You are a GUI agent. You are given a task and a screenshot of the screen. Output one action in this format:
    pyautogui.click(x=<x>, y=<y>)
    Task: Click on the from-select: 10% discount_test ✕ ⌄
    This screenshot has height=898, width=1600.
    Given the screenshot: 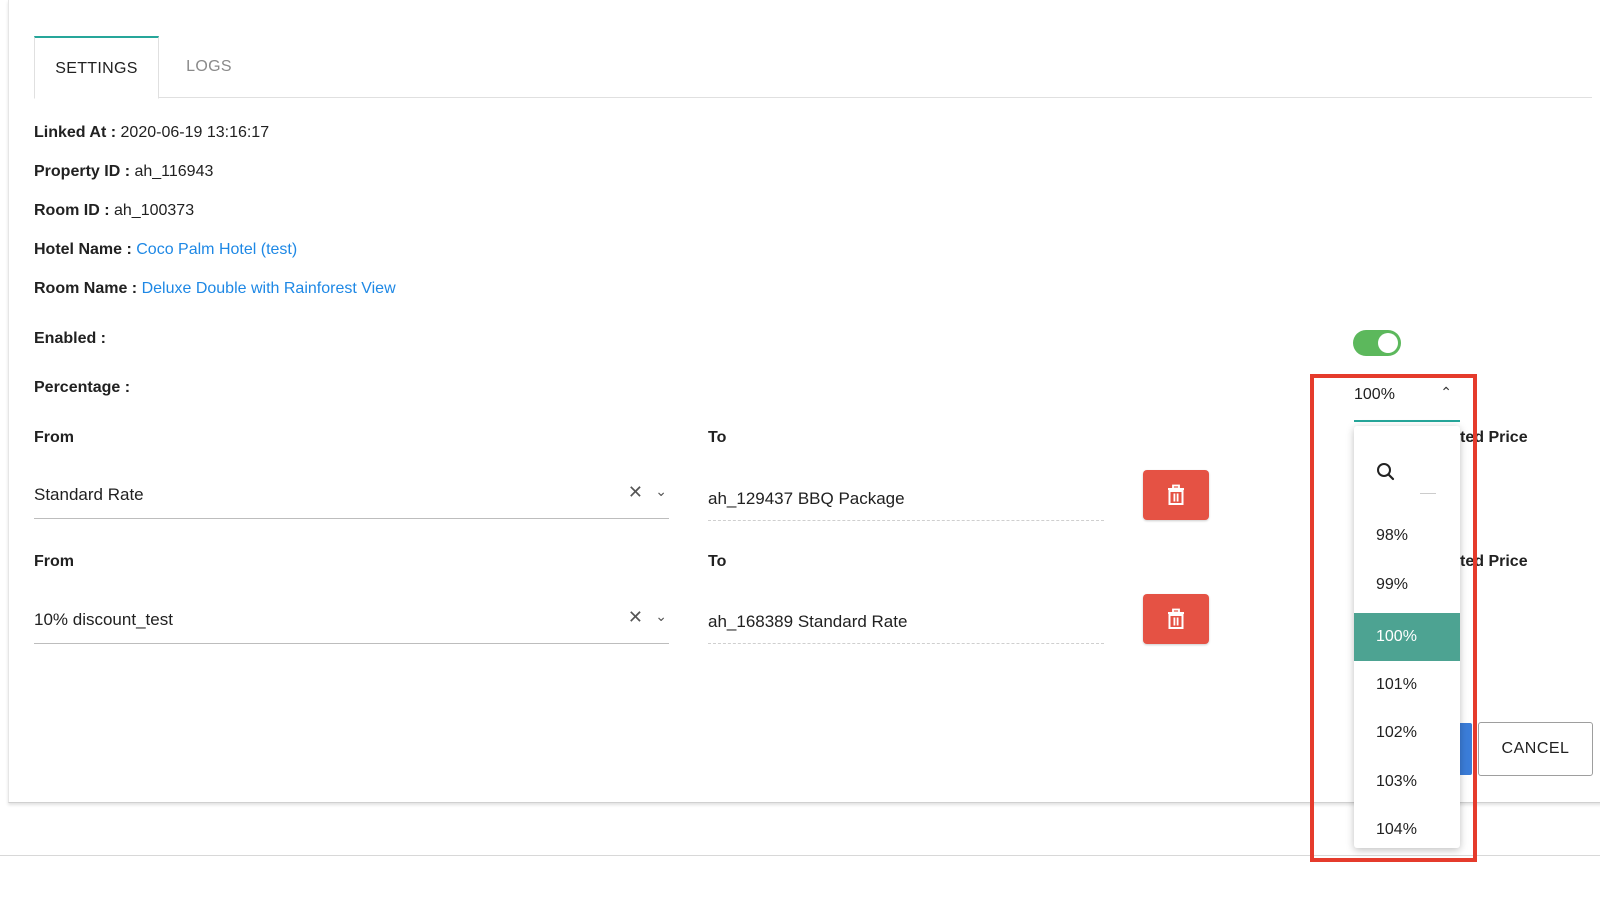 What is the action you would take?
    pyautogui.click(x=351, y=620)
    